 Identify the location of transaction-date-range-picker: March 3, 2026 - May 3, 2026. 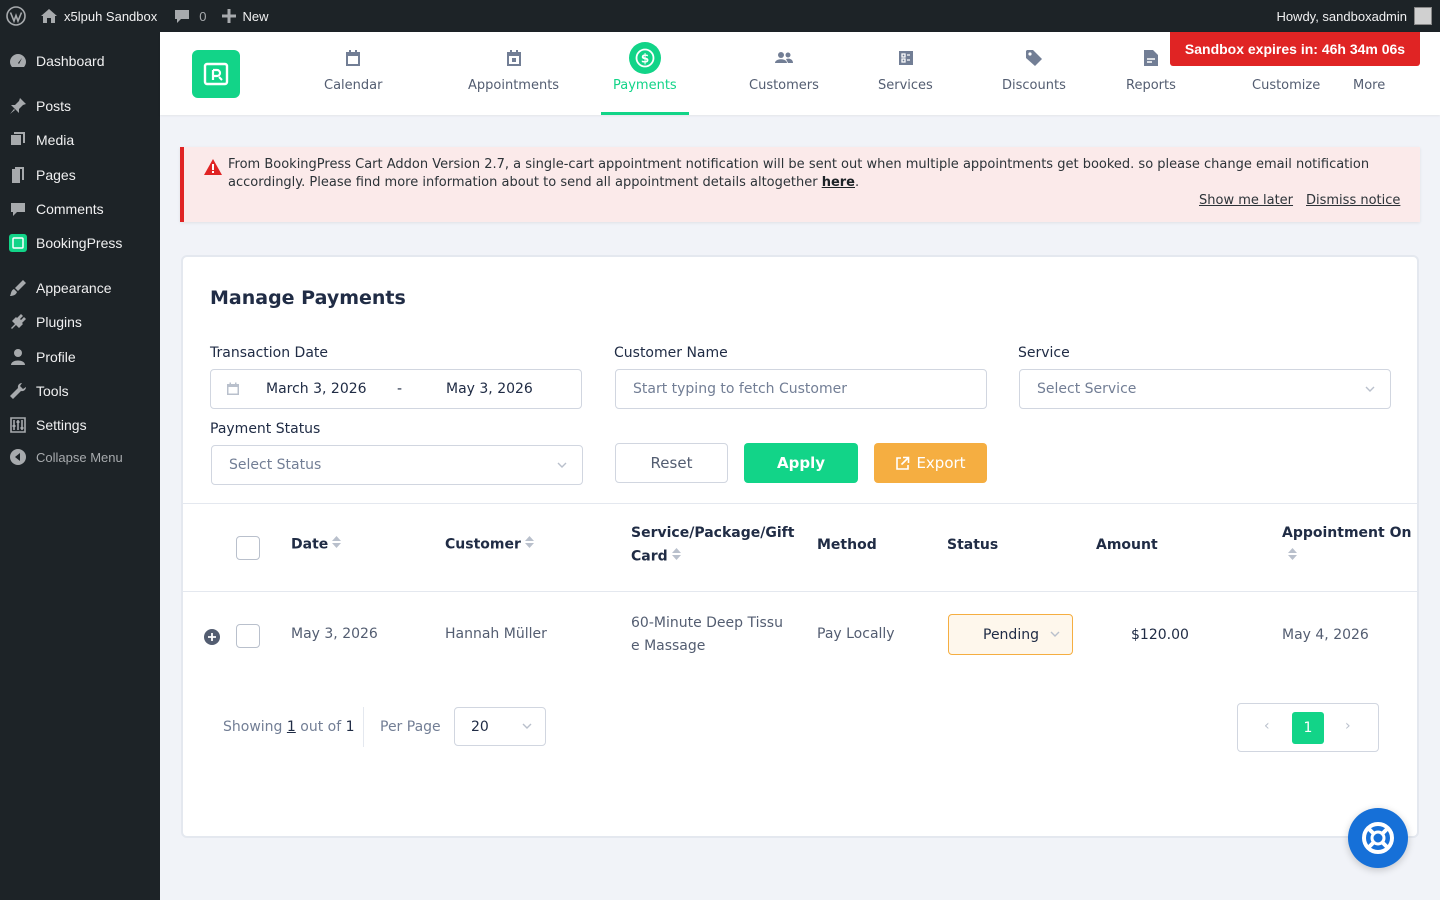
(396, 389).